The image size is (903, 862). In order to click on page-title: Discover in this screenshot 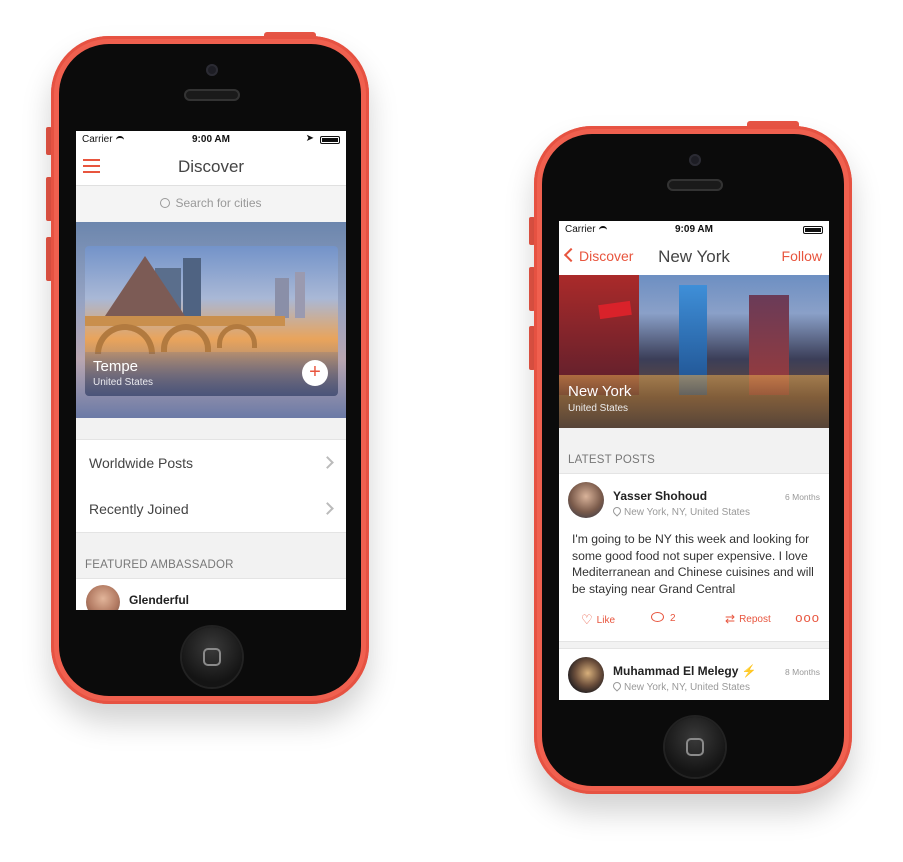, I will do `click(211, 166)`.